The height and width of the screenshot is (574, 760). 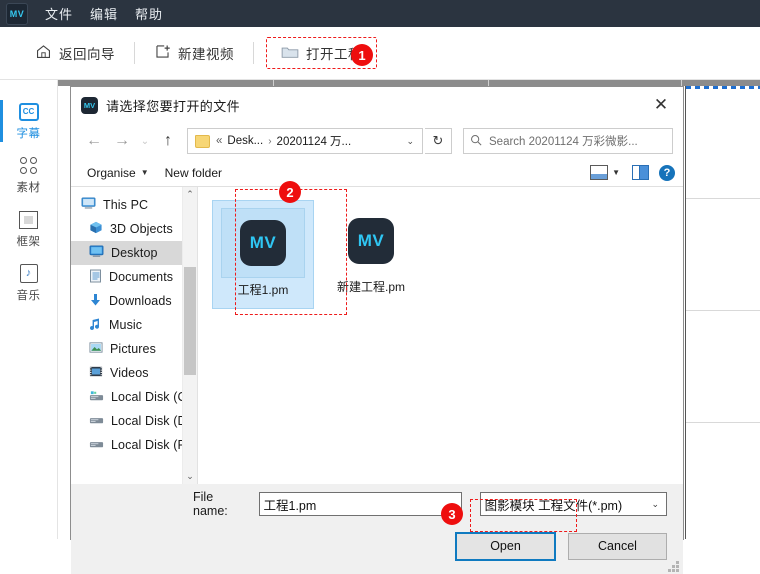 I want to click on breadcrumb-caret-icon: ⌄, so click(x=412, y=141).